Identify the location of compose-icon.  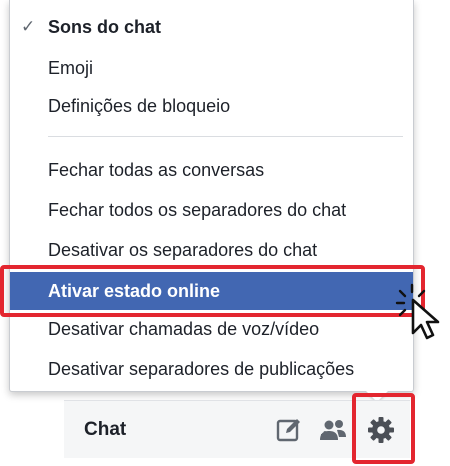
(289, 430).